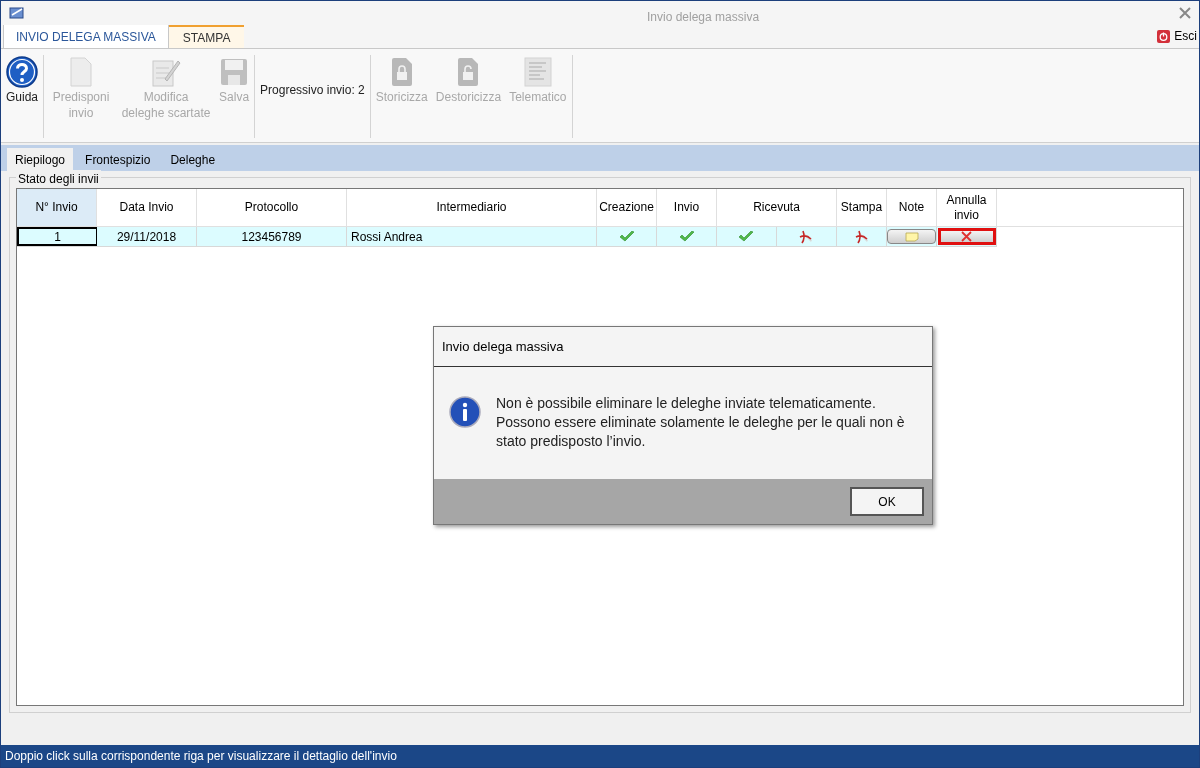 The image size is (1200, 768). Describe the element at coordinates (58, 179) in the screenshot. I see `group-title: Stato degli invii` at that location.